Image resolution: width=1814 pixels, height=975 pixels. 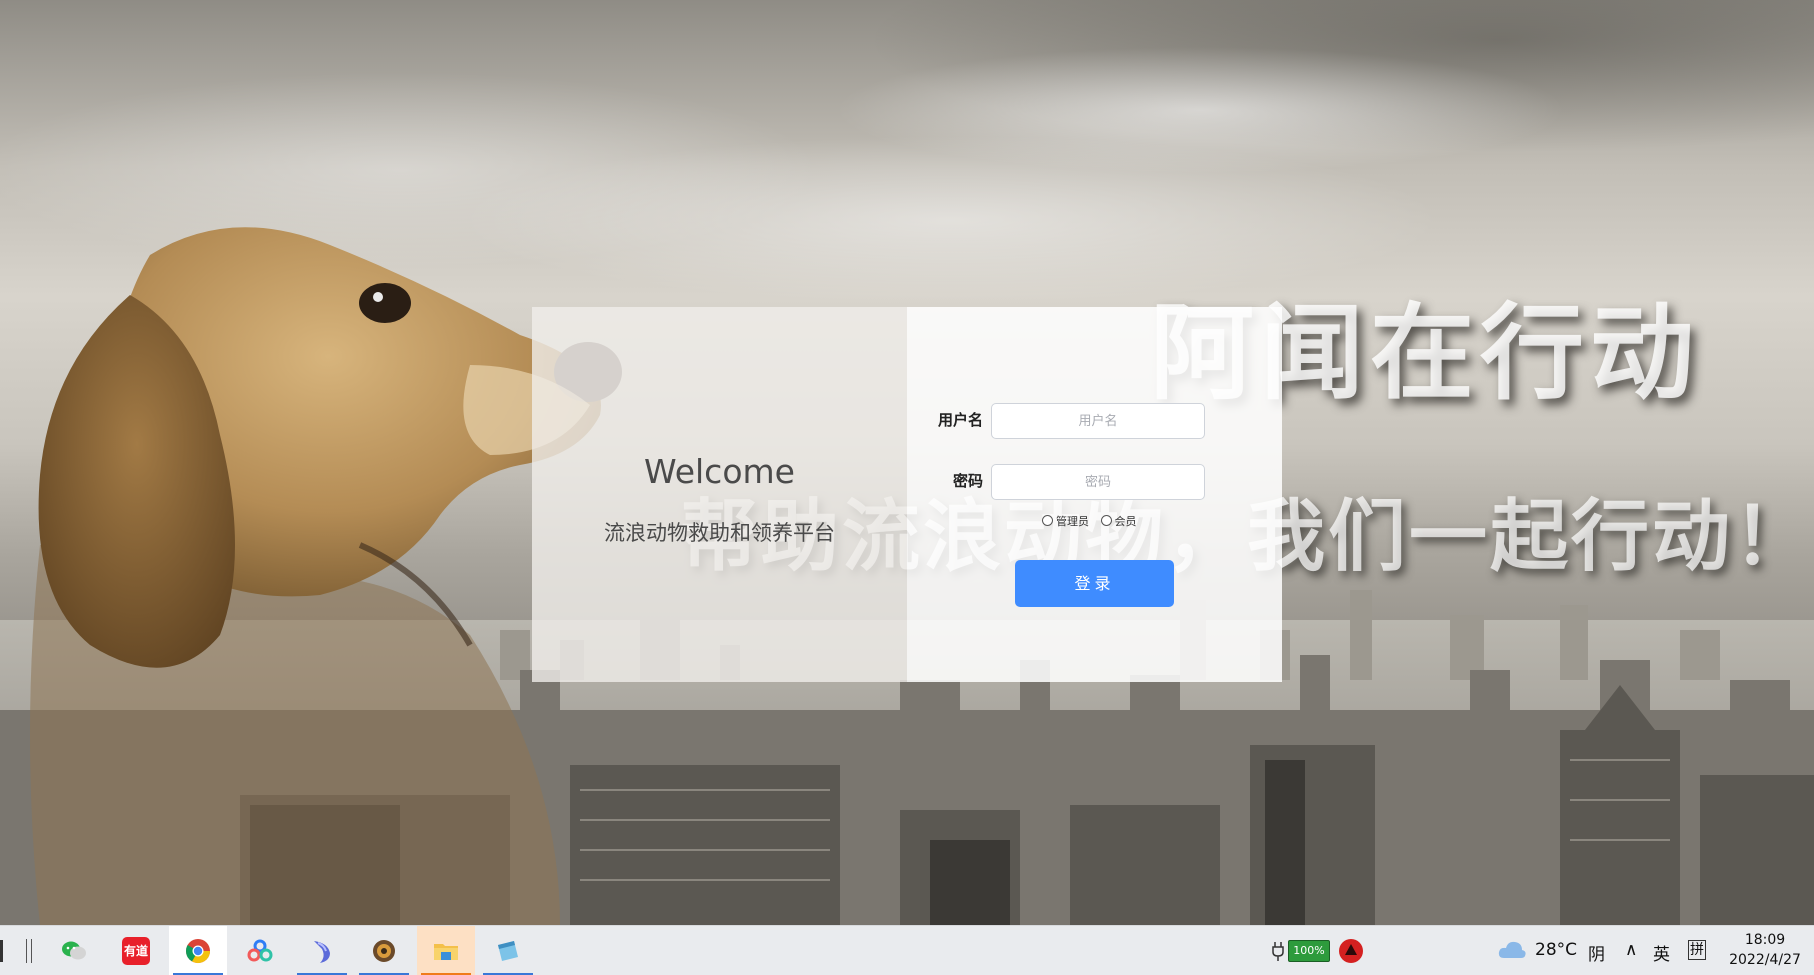 What do you see at coordinates (1596, 952) in the screenshot?
I see `weather-description: 阴` at bounding box center [1596, 952].